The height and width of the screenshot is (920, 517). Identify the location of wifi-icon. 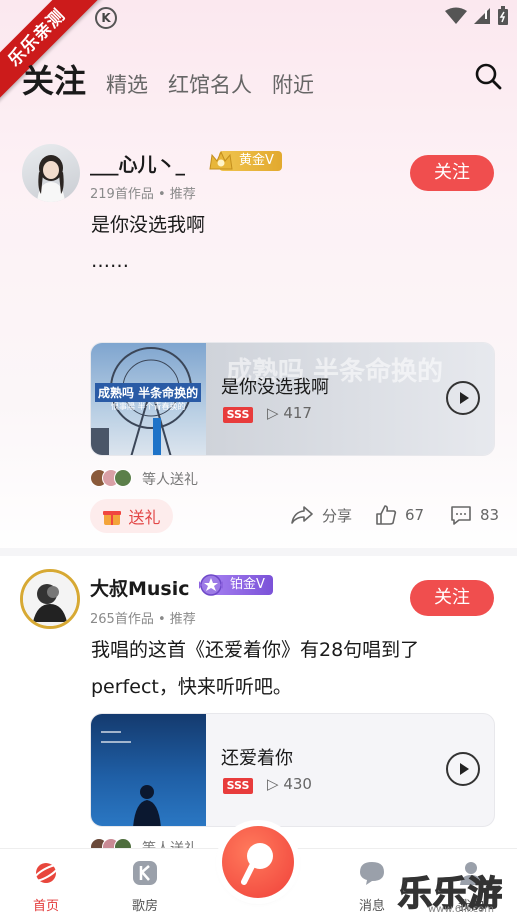
(456, 15).